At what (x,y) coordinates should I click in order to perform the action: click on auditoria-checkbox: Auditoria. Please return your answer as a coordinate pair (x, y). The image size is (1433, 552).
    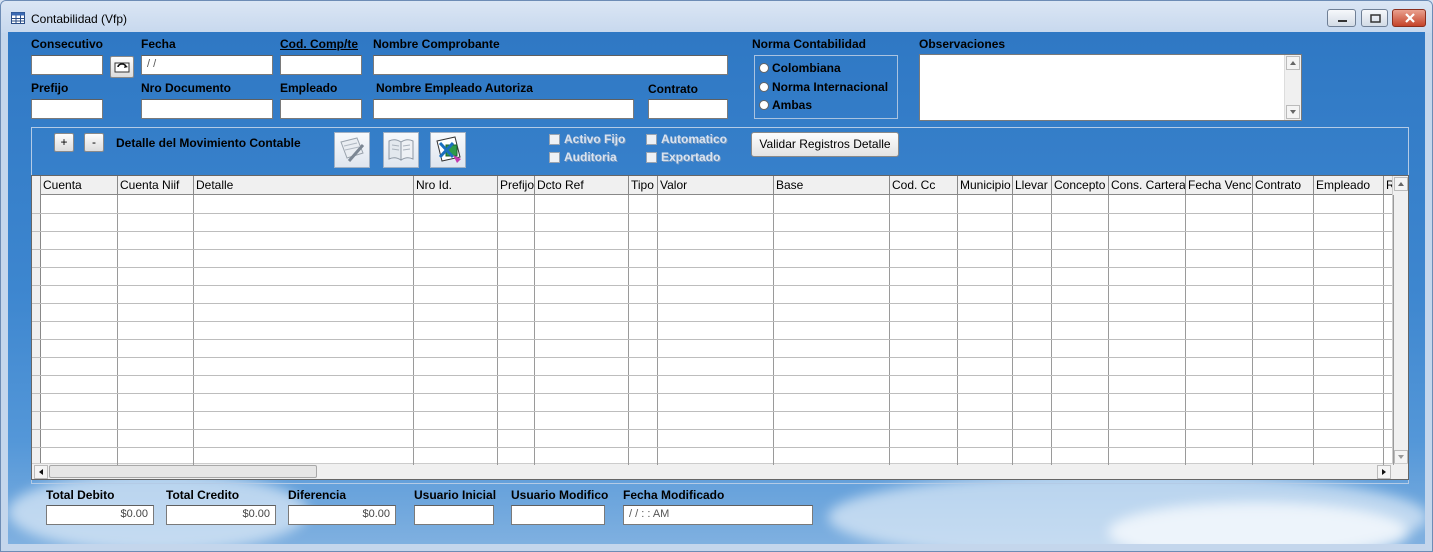
    Looking at the image, I should click on (583, 157).